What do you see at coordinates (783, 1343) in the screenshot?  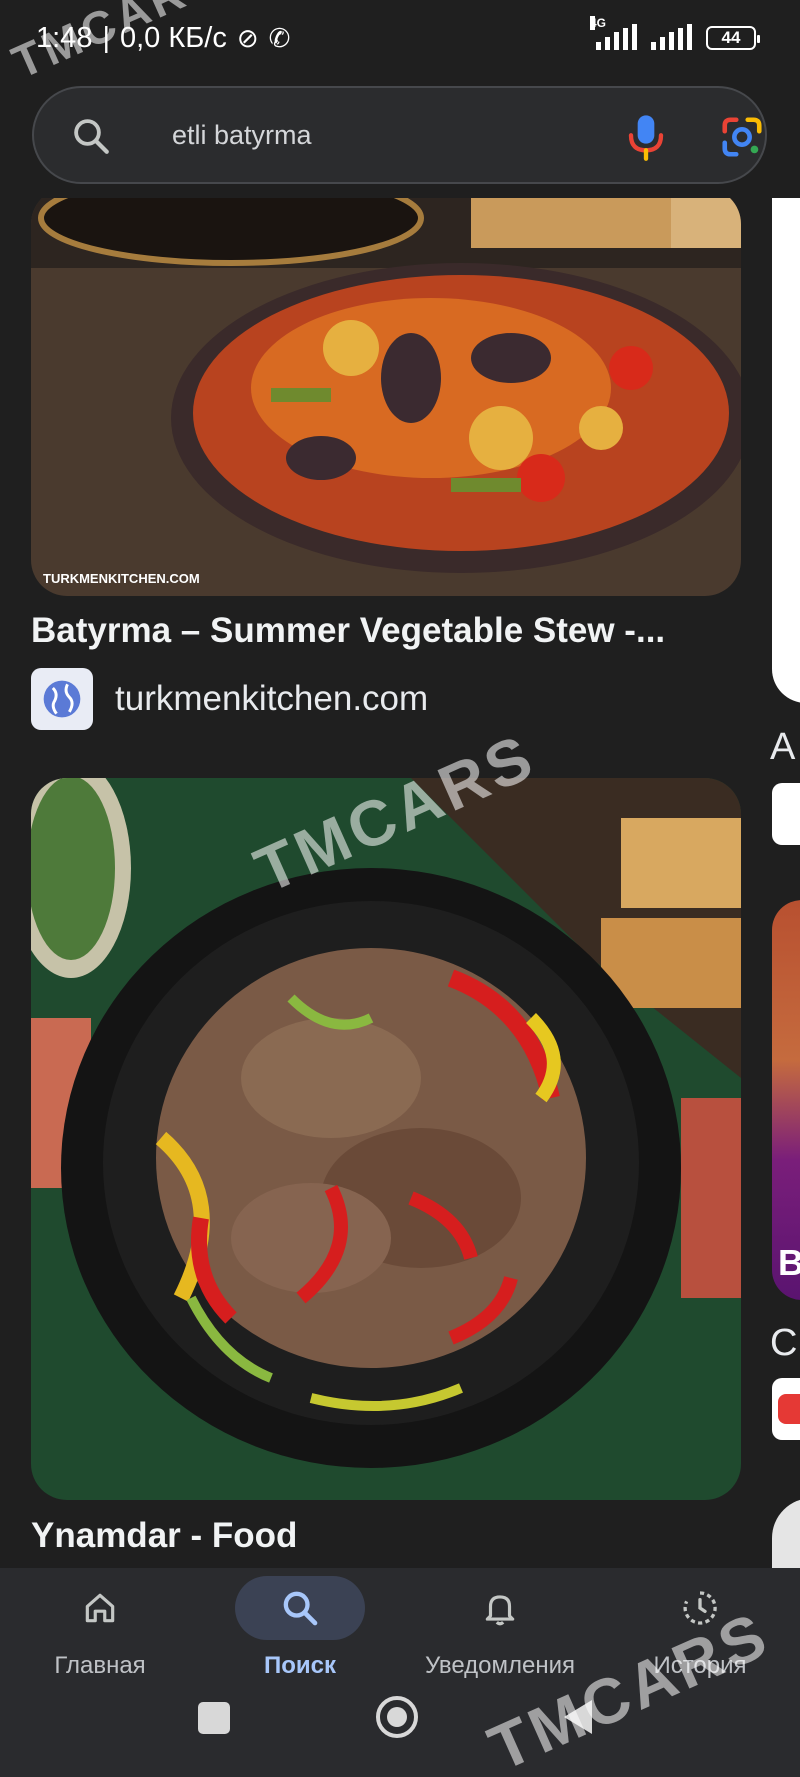 I see `side-result-title: C` at bounding box center [783, 1343].